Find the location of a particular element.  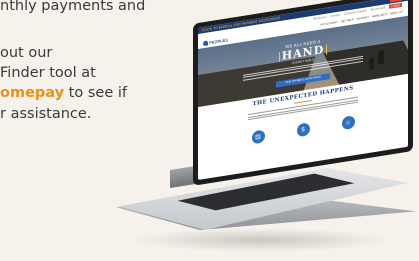

nav-item-support: SUPPORT is located at coordinates (363, 17).